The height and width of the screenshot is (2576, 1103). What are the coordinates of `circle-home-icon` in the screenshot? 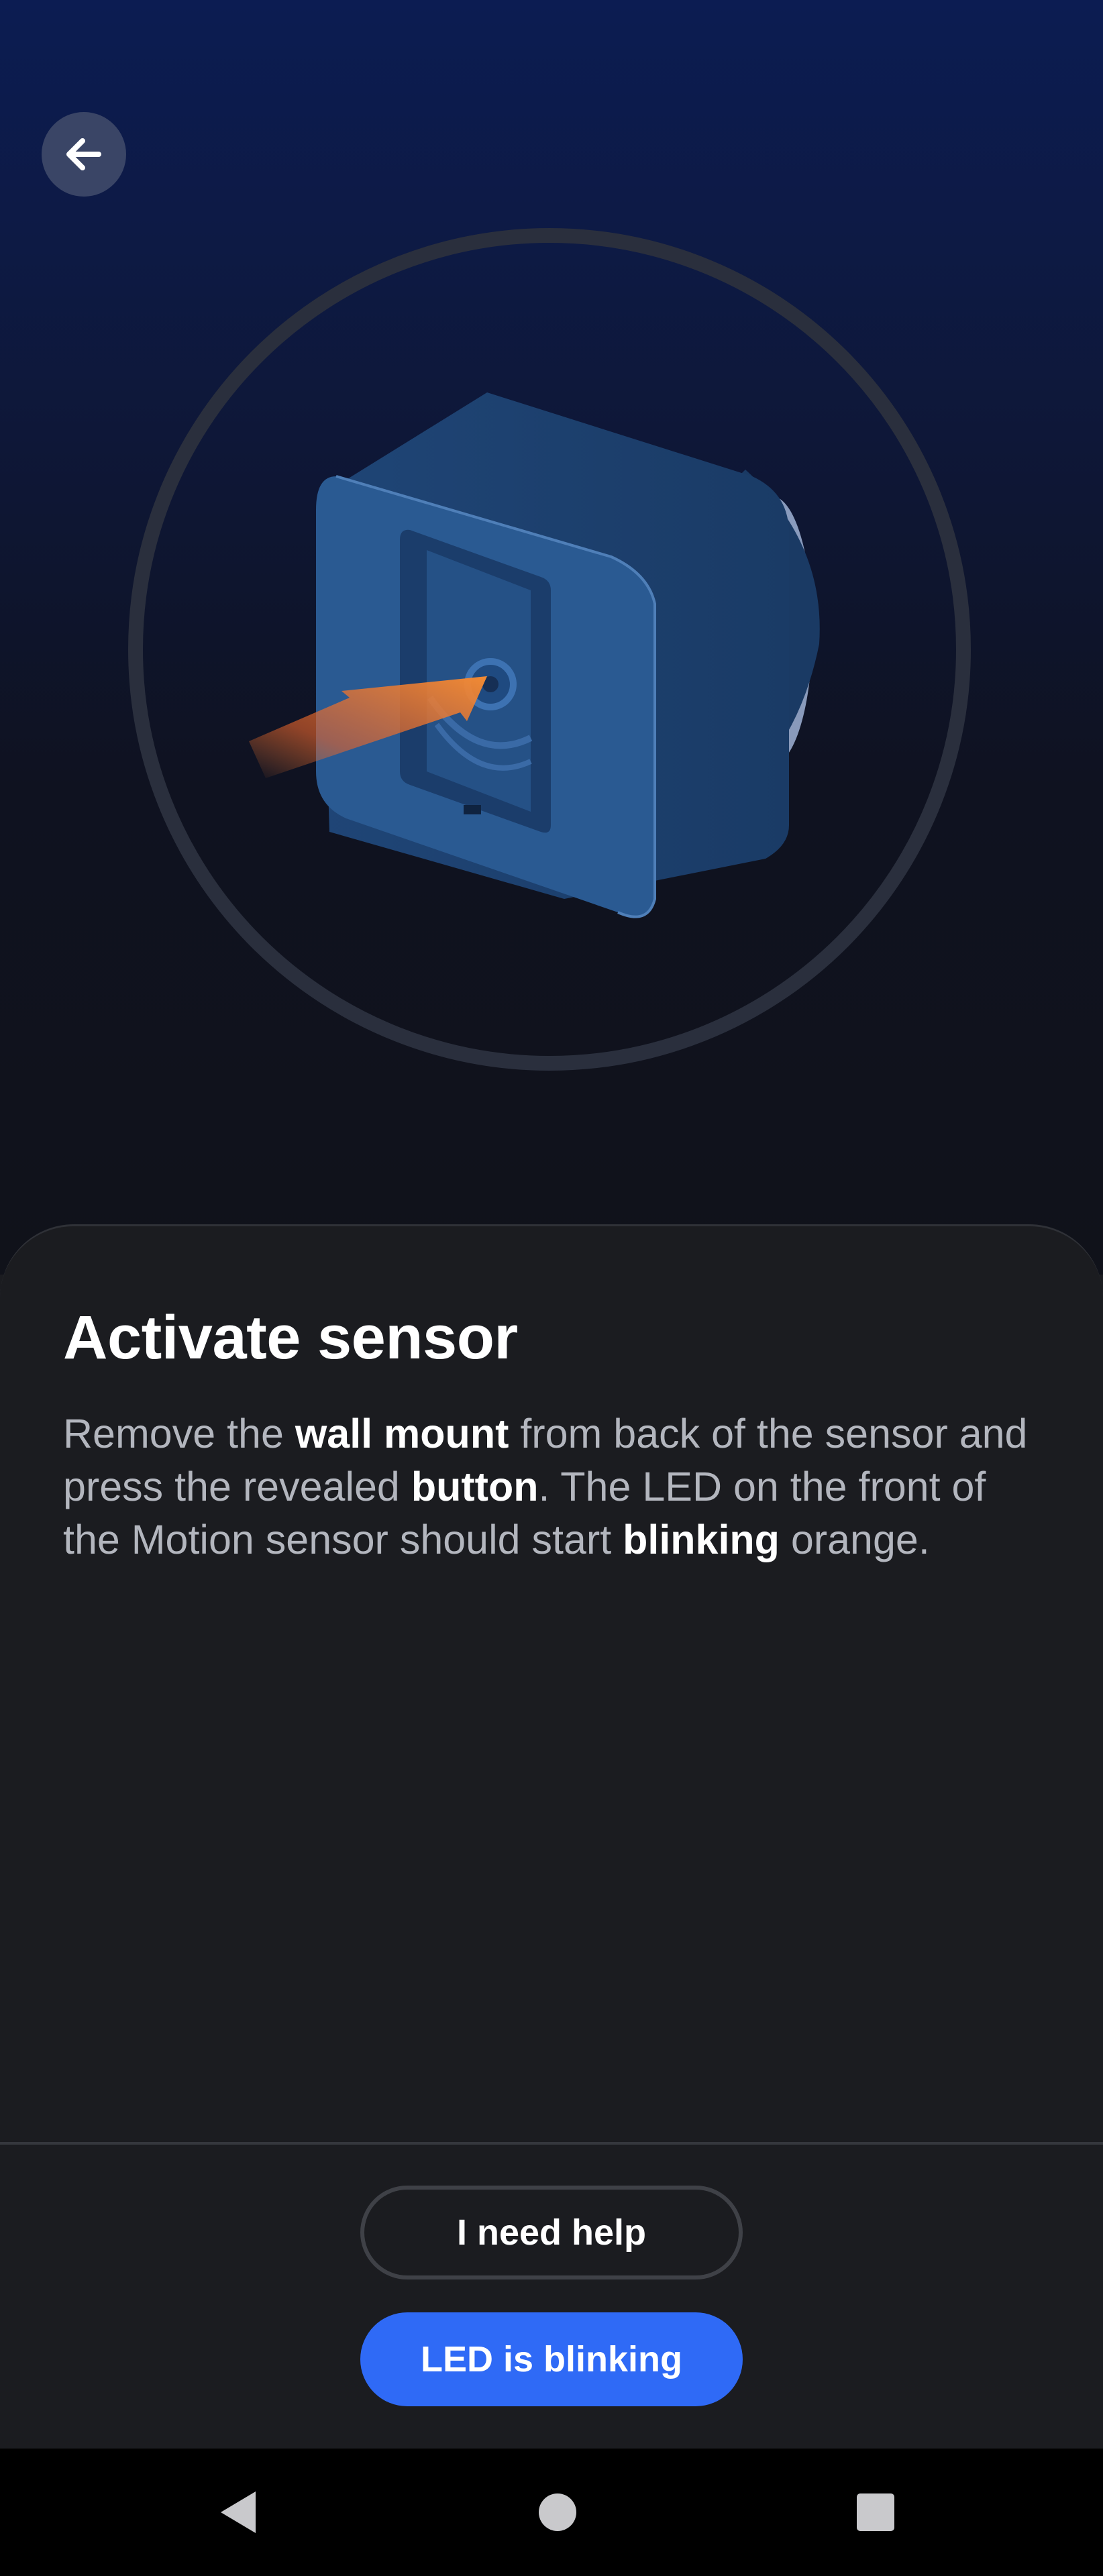 It's located at (558, 2512).